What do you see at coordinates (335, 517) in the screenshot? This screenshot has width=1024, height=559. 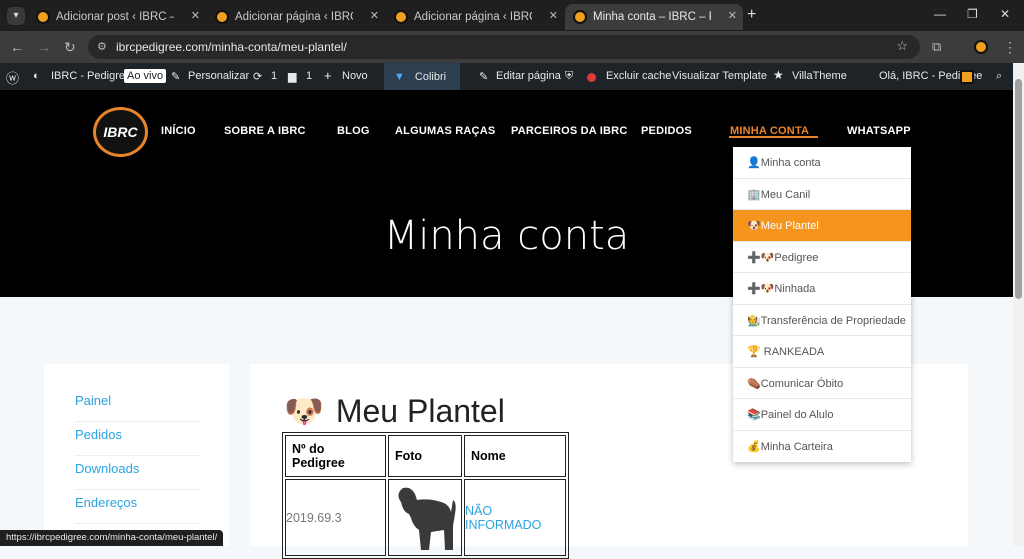 I see `pedigree-number: 2019.69.3` at bounding box center [335, 517].